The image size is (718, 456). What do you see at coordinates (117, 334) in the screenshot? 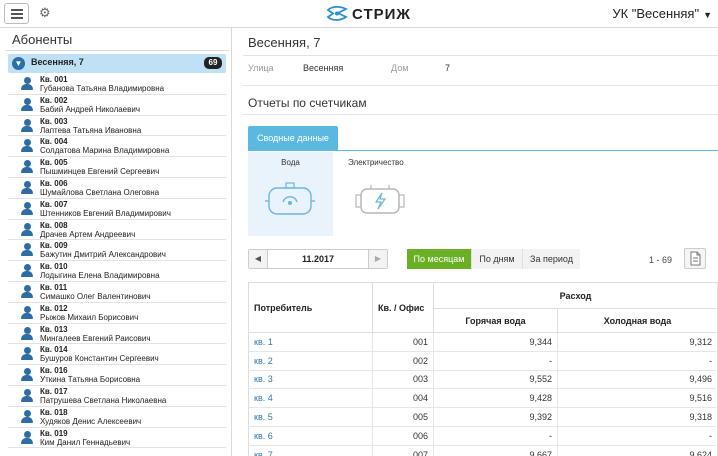
I see `list-item: Кв. 013 Мингалеев Евгений Раисович` at bounding box center [117, 334].